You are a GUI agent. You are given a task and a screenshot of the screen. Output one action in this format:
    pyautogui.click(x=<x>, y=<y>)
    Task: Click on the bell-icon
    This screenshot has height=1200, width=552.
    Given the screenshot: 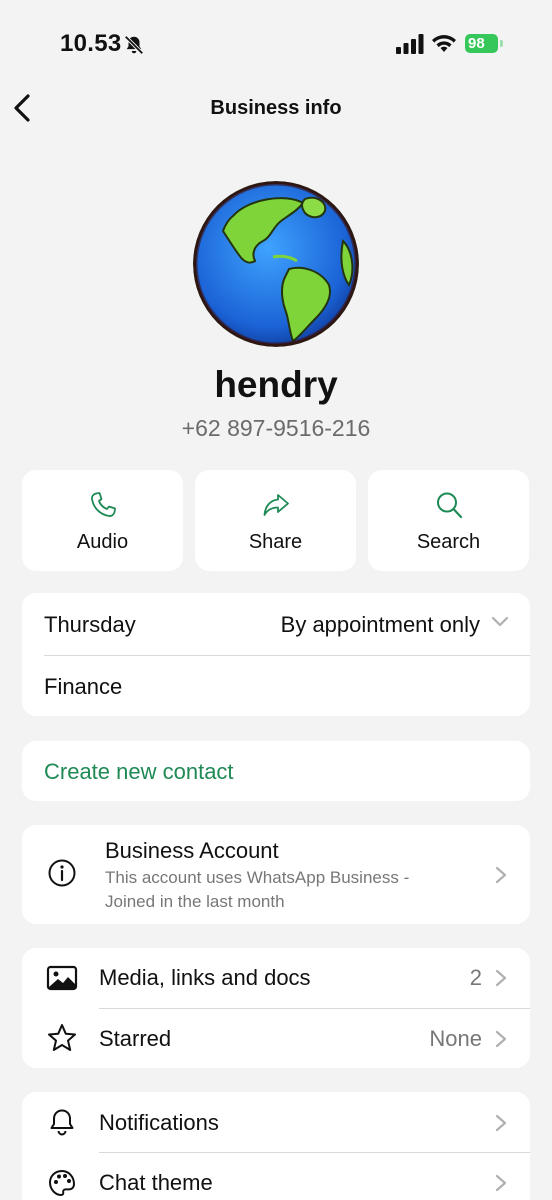 What is the action you would take?
    pyautogui.click(x=62, y=1122)
    